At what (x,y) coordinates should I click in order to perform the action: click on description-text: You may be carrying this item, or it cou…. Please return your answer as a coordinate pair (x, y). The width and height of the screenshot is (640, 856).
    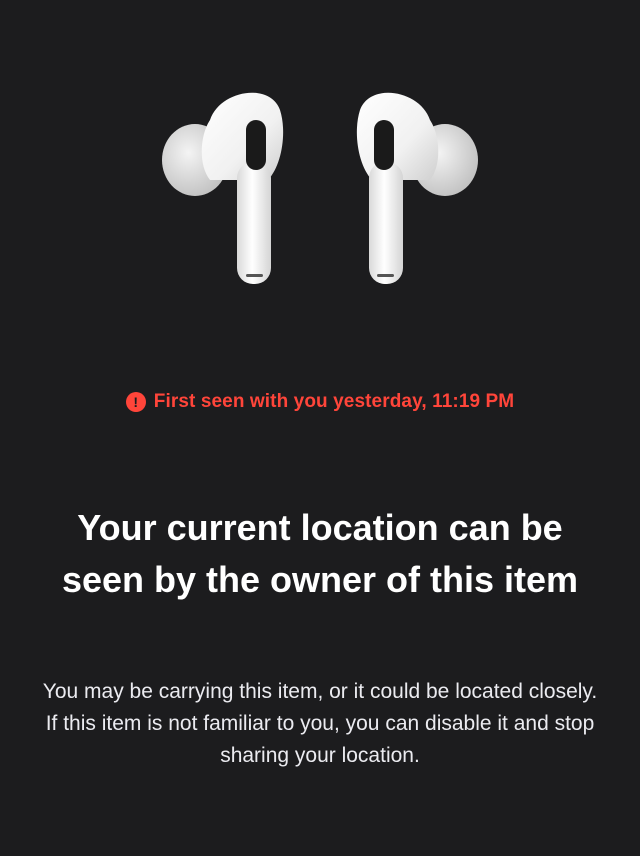
    Looking at the image, I should click on (320, 723).